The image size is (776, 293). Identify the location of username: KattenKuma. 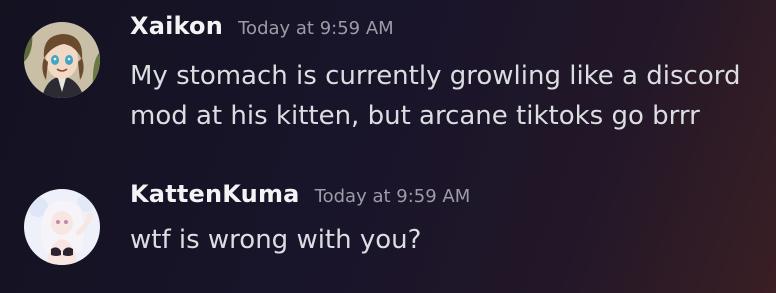
(215, 194).